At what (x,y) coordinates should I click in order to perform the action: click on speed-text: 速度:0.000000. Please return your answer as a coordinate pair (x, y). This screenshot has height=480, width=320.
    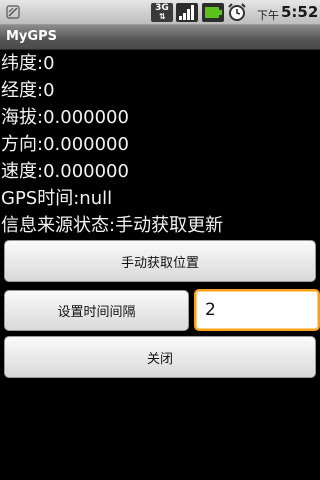
    Looking at the image, I should click on (65, 171).